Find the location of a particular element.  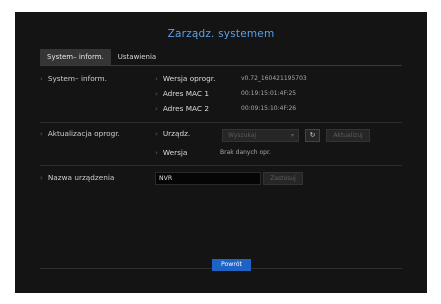

section-label-system-info: System– inform. is located at coordinates (73, 78).